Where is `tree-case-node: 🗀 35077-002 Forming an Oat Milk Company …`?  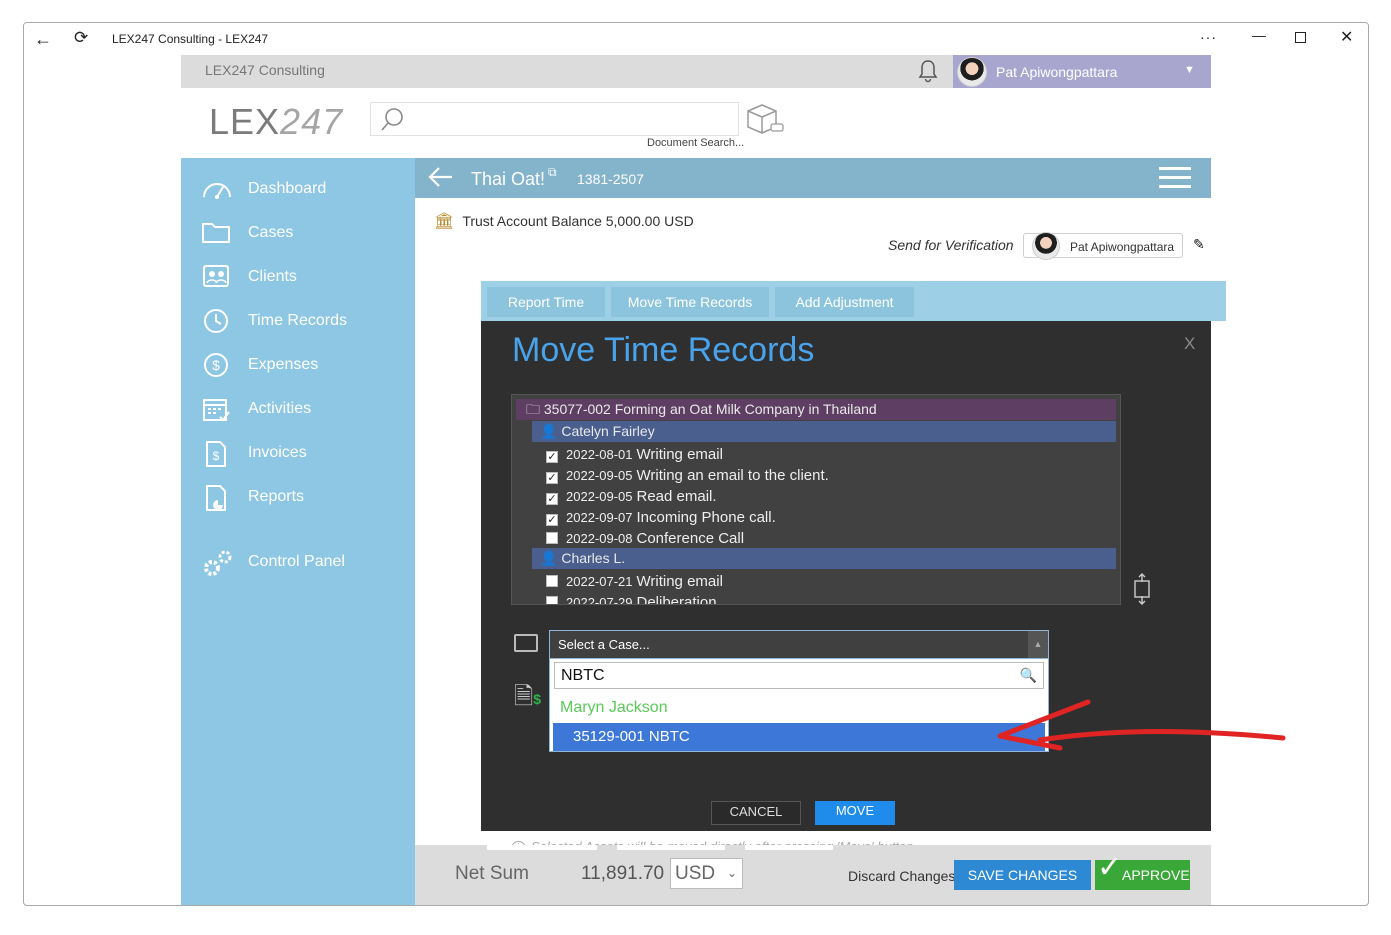
tree-case-node: 🗀 35077-002 Forming an Oat Milk Company … is located at coordinates (816, 409).